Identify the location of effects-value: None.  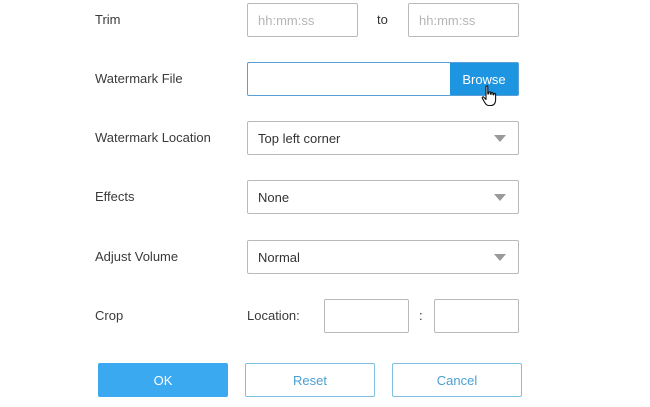
(274, 197).